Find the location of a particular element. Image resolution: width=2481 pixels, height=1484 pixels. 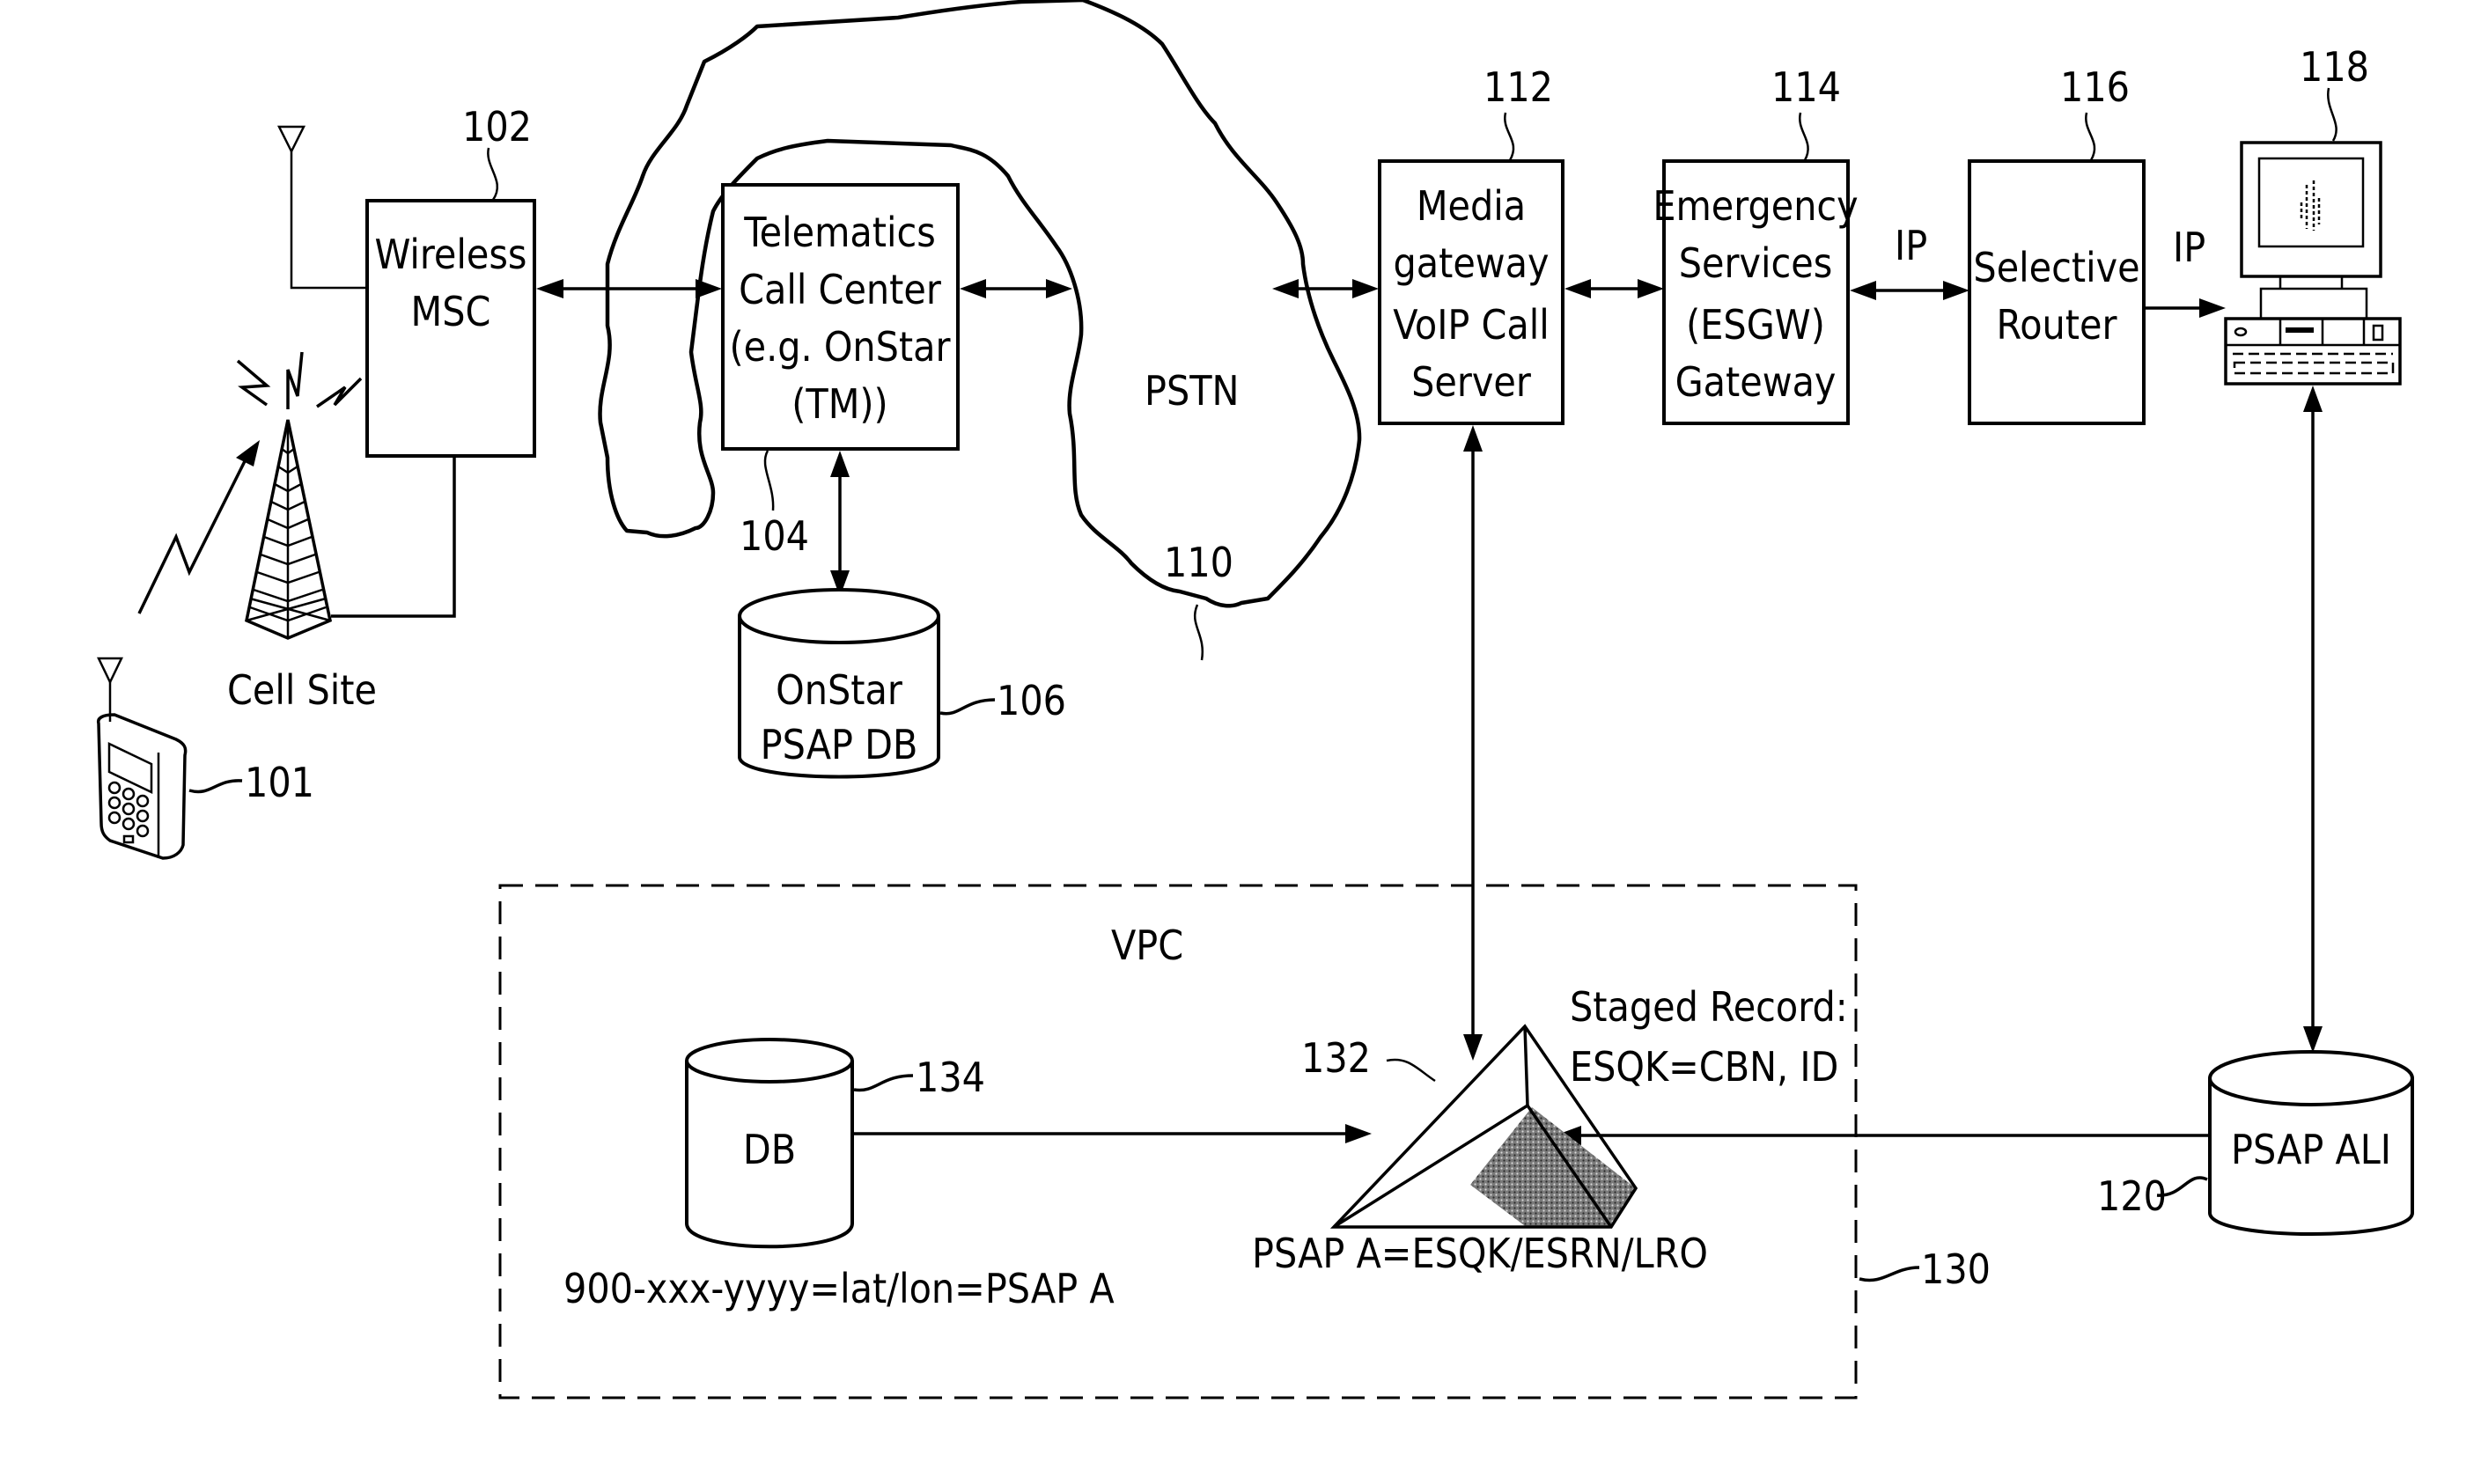

pstn-ref-number: 110 is located at coordinates (1199, 562).